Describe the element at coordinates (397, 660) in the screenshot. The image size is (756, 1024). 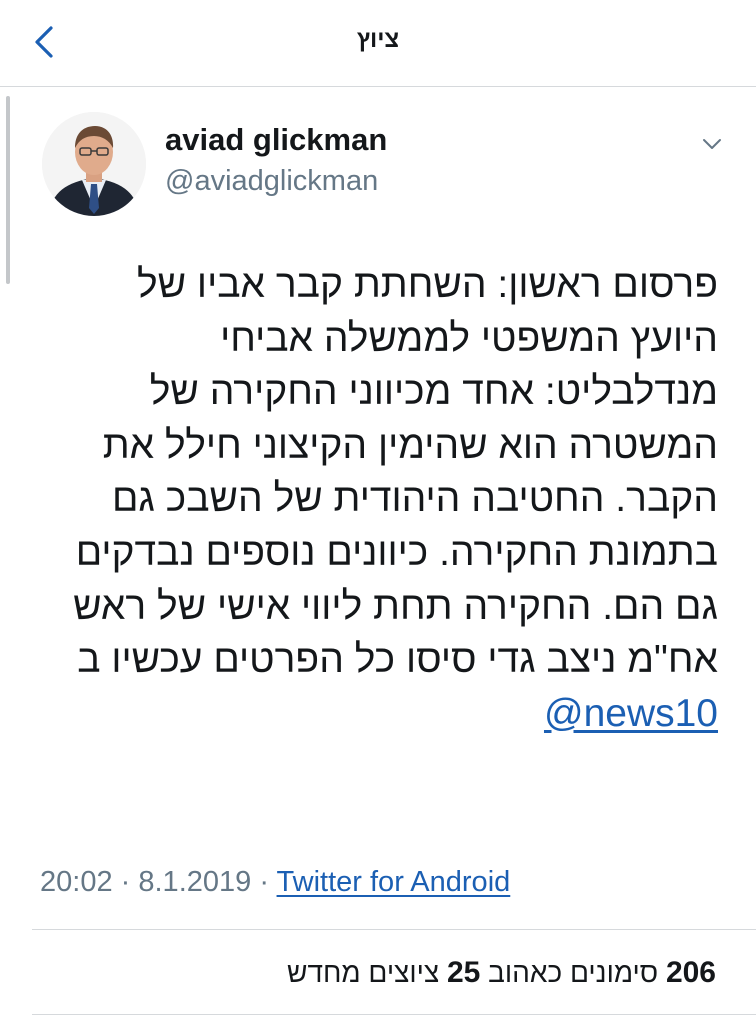
I see `tweet-text-line: אח"מ ניצב גדי סיסו כל הפרטים עכשיו ב` at that location.